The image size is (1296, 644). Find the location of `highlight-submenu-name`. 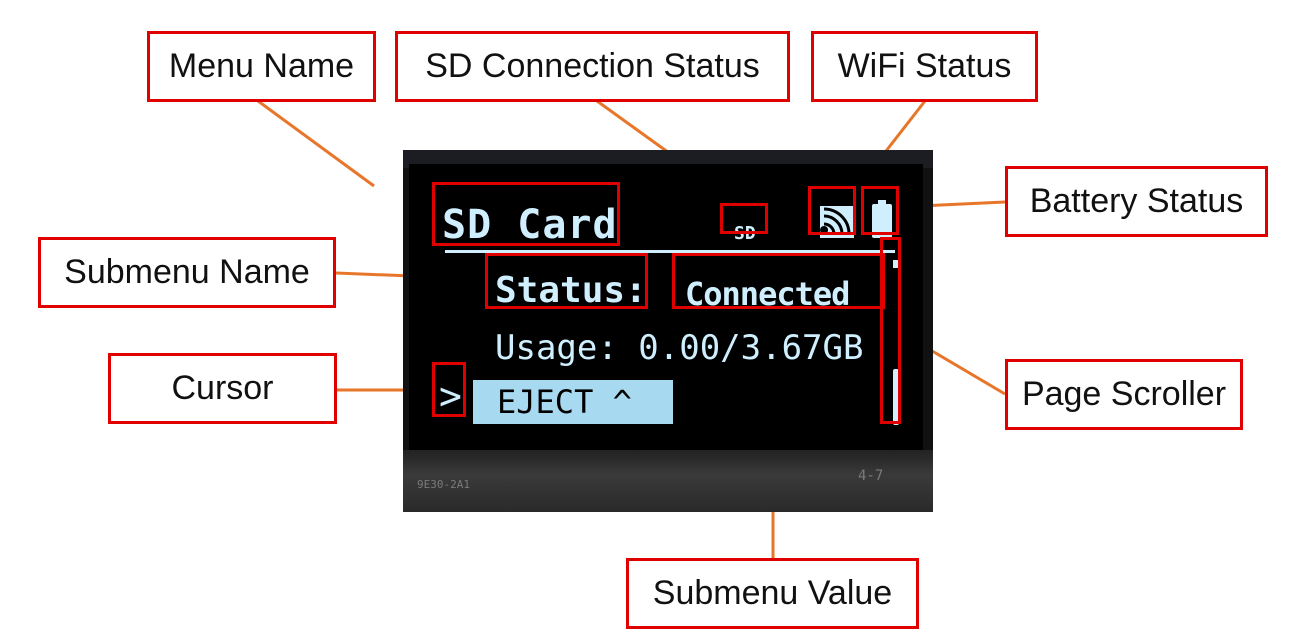

highlight-submenu-name is located at coordinates (566, 281).